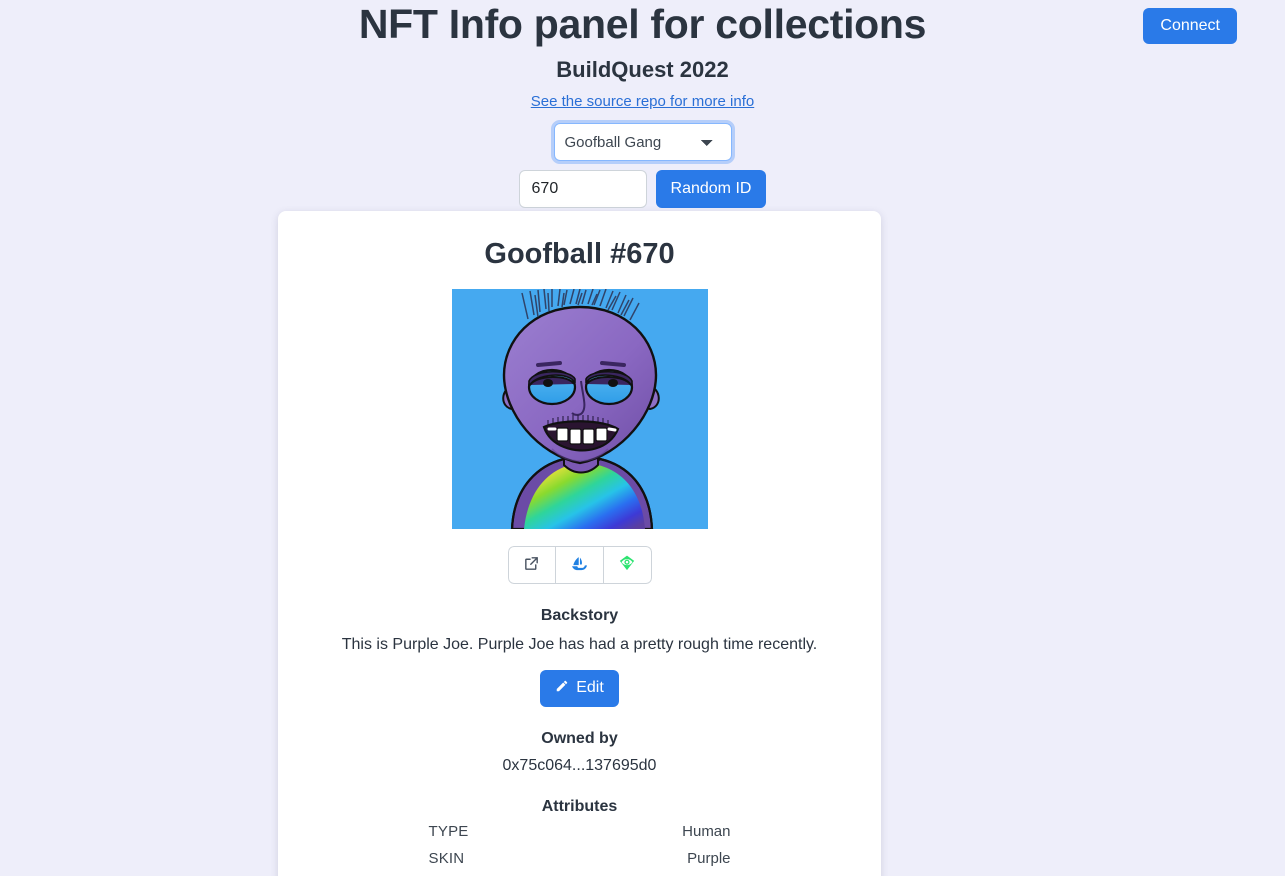  Describe the element at coordinates (590, 688) in the screenshot. I see `edit-button-label: Edit` at that location.